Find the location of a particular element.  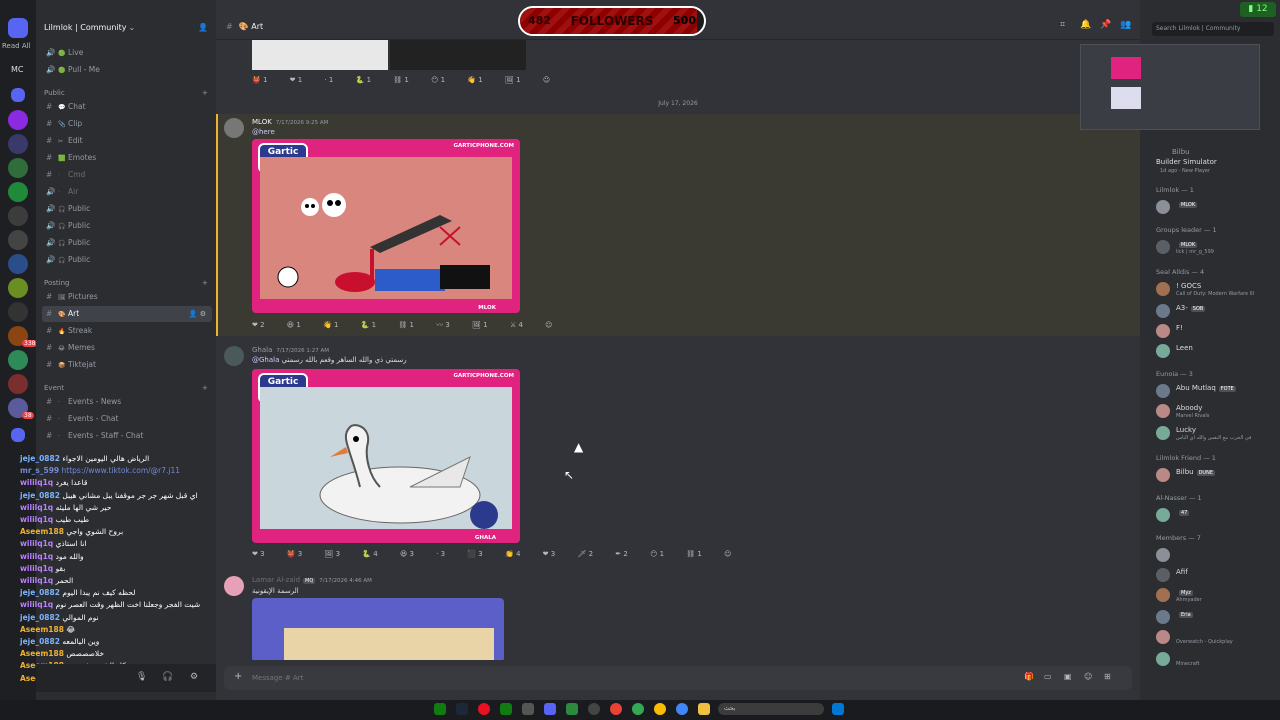

user-mention: @Ghala is located at coordinates (265, 360).